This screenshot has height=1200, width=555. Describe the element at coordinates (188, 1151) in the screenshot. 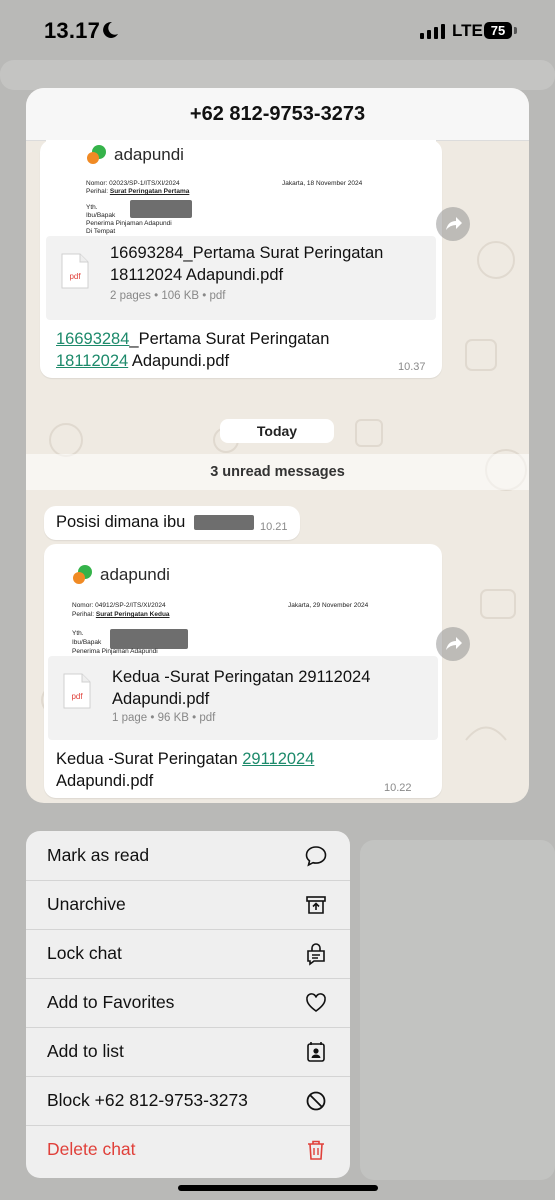

I see `menu-item-delete-chat: Delete chat` at that location.